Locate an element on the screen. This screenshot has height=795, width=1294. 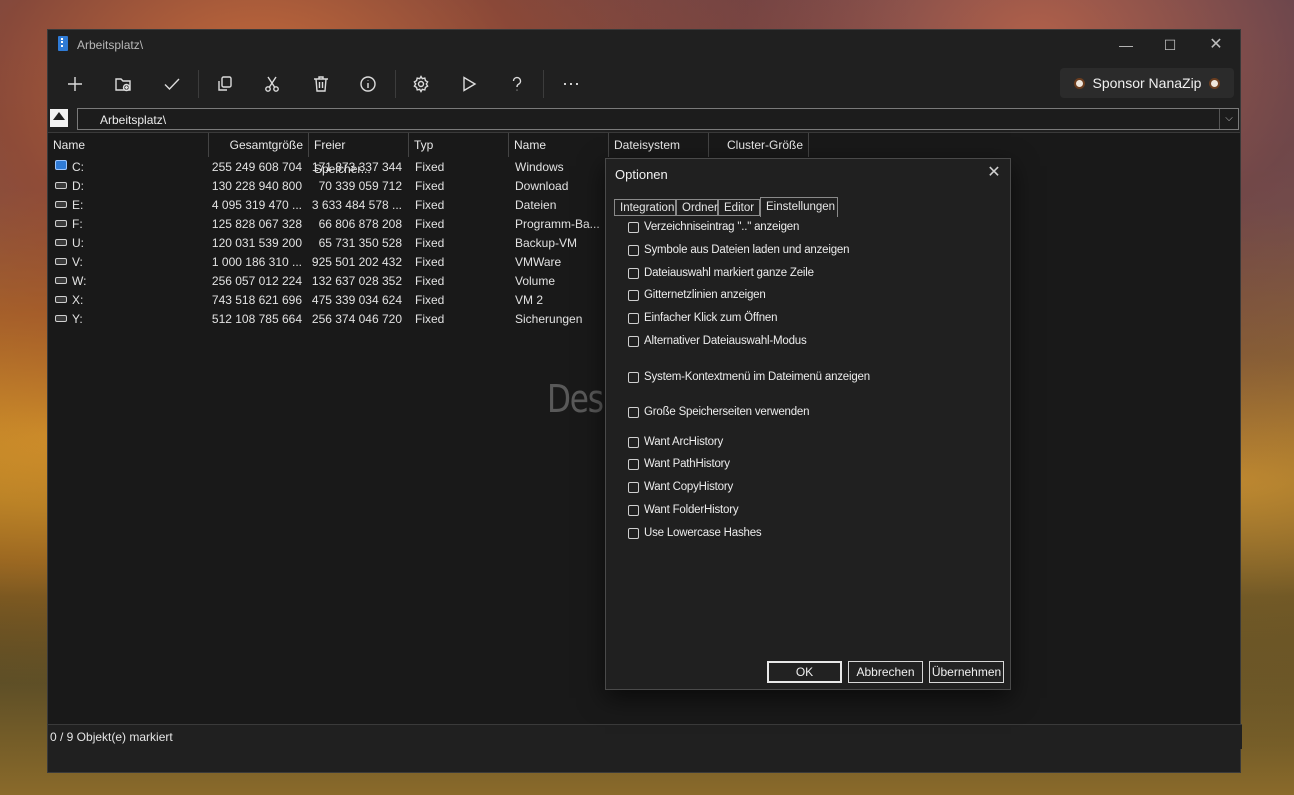
move-button is located at coordinates (272, 84).